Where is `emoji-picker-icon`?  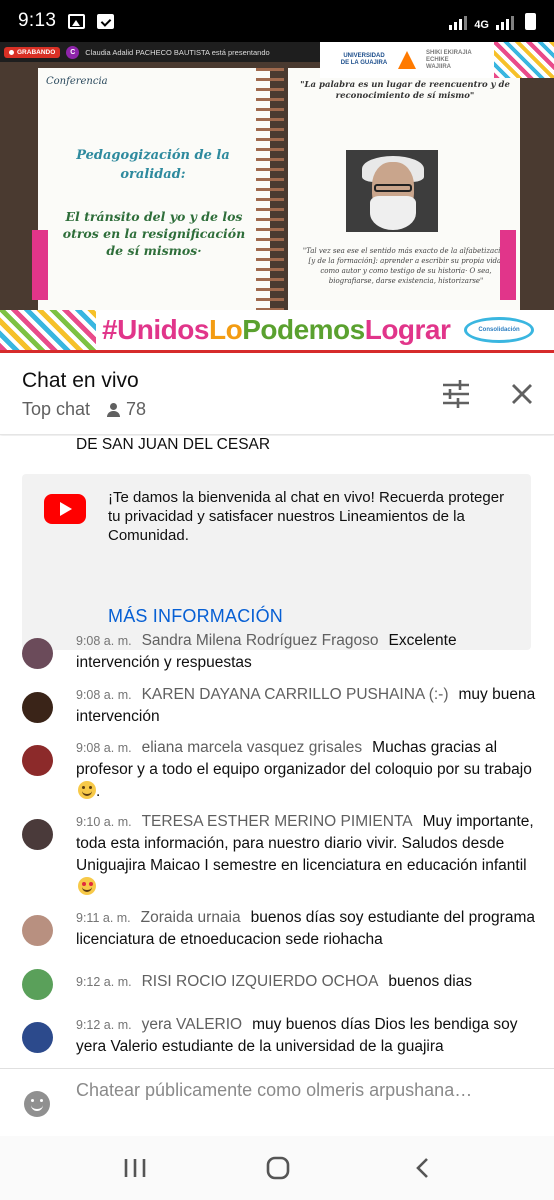 emoji-picker-icon is located at coordinates (37, 1104).